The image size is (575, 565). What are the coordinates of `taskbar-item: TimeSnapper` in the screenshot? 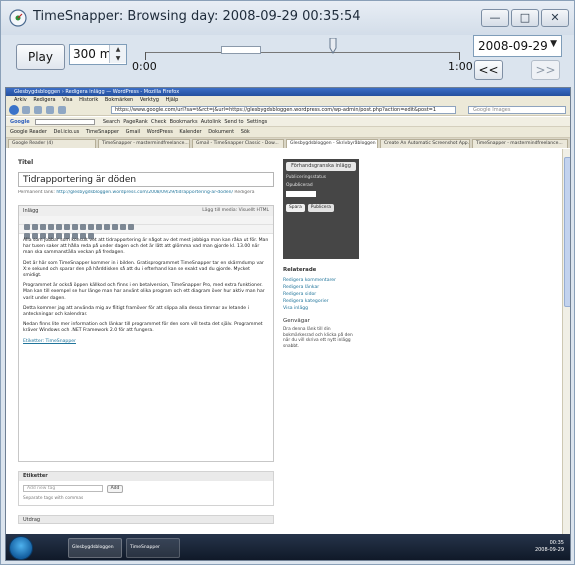 It's located at (153, 548).